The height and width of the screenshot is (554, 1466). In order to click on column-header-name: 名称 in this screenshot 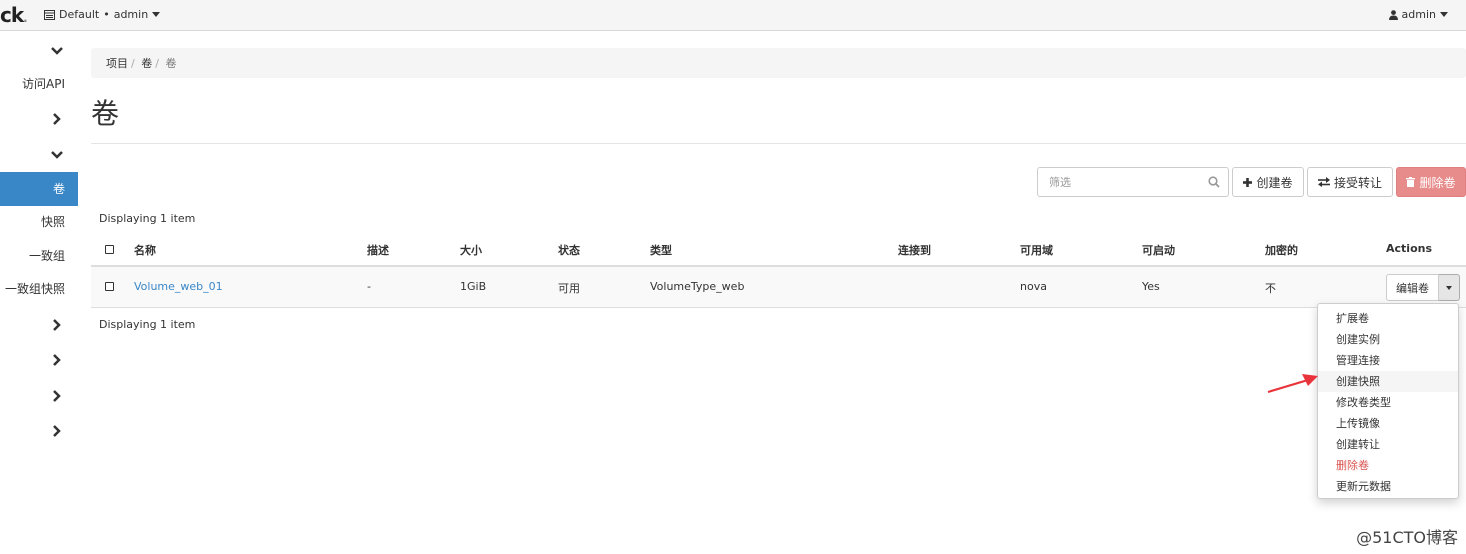, I will do `click(145, 250)`.